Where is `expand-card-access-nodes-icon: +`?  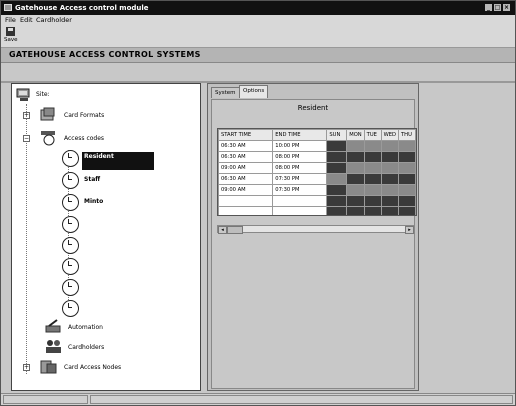 expand-card-access-nodes-icon: + is located at coordinates (26, 367).